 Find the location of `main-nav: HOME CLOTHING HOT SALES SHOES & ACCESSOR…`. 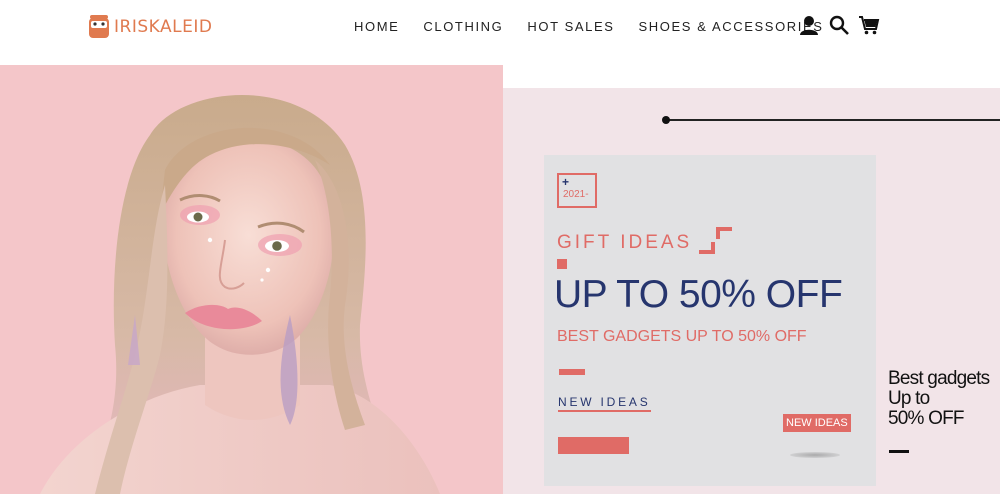

main-nav: HOME CLOTHING HOT SALES SHOES & ACCESSOR… is located at coordinates (601, 27).